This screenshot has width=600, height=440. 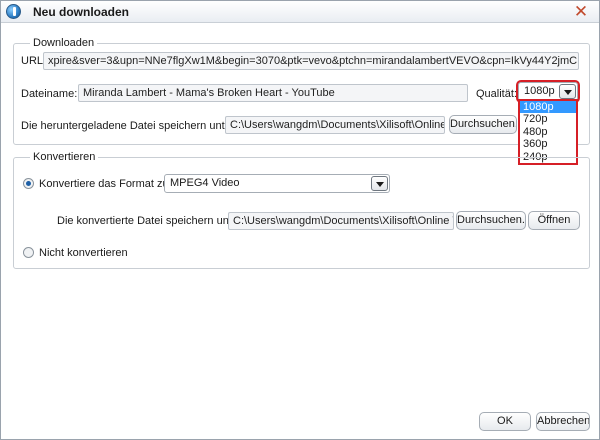 I want to click on close-icon: ✕, so click(x=581, y=11).